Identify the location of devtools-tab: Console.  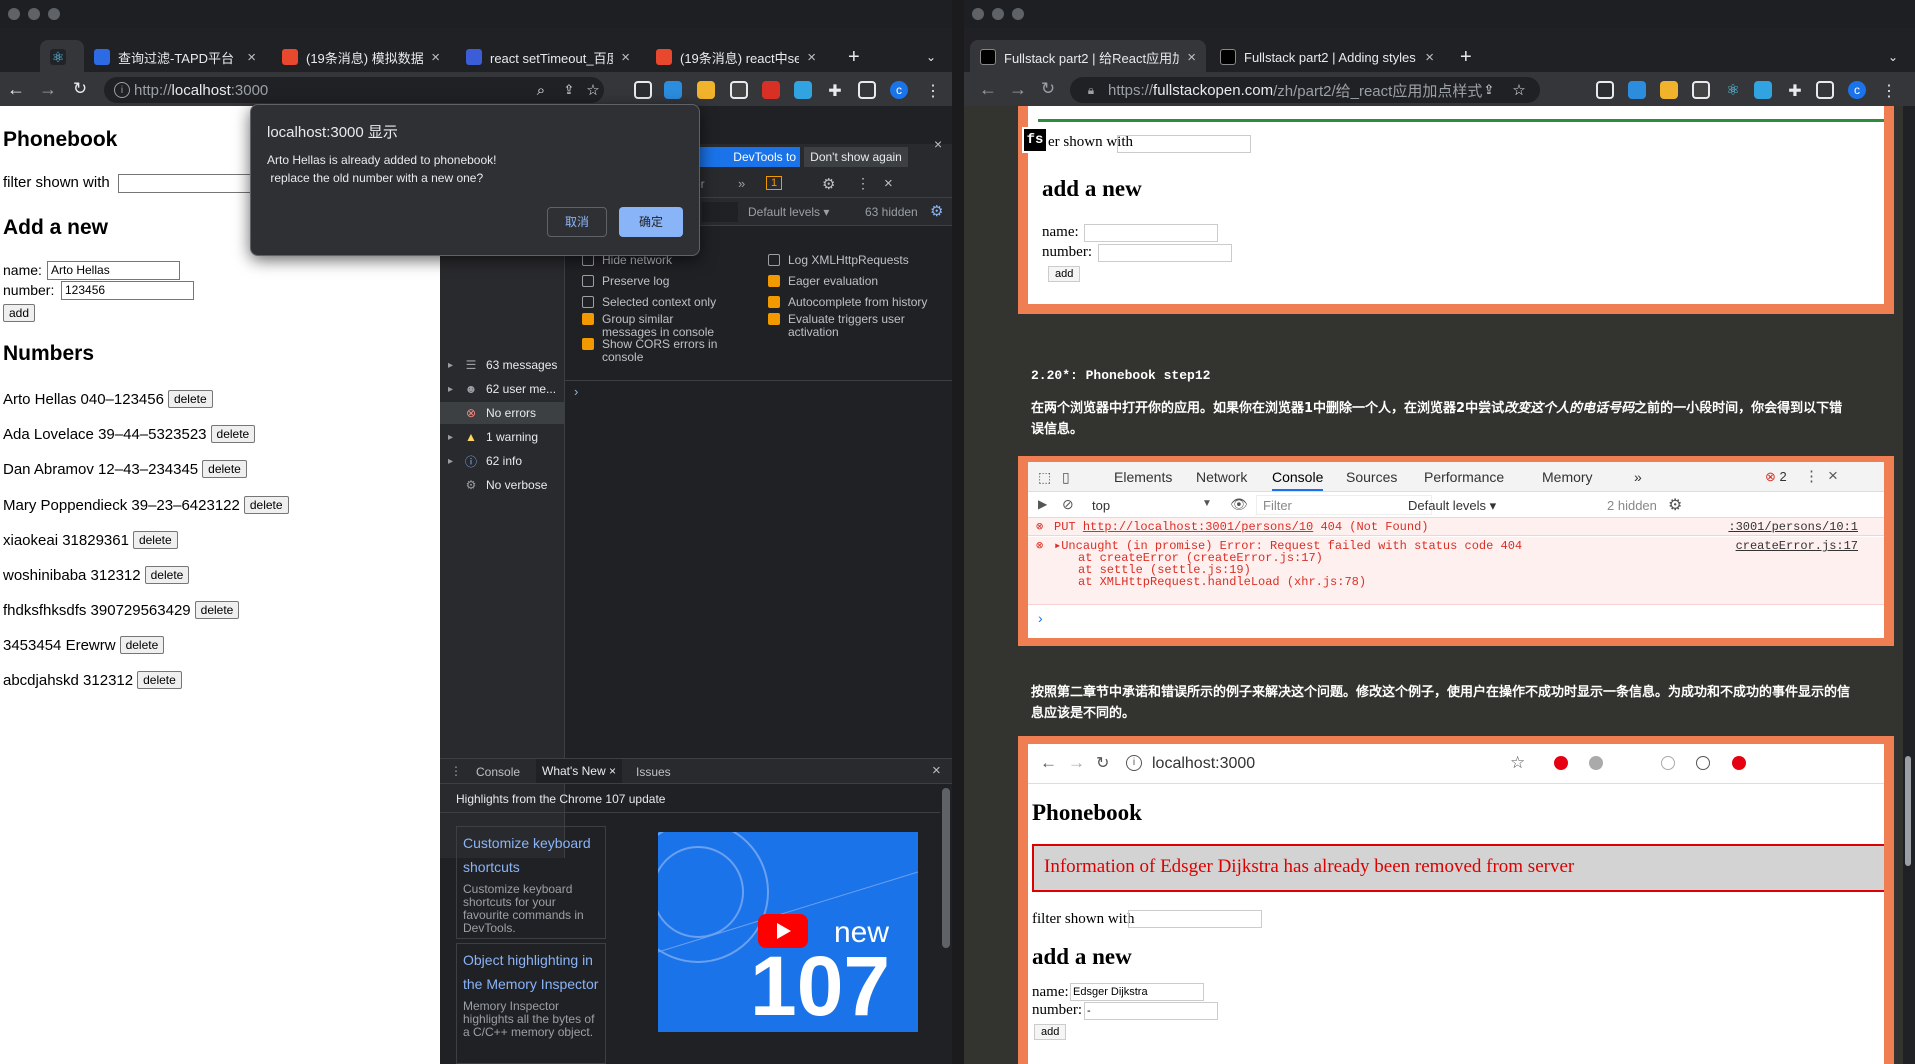
(1298, 480).